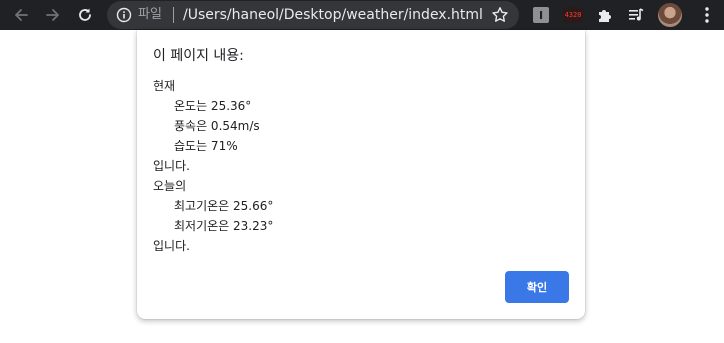  What do you see at coordinates (150, 14) in the screenshot?
I see `url-scheme-label: 파일` at bounding box center [150, 14].